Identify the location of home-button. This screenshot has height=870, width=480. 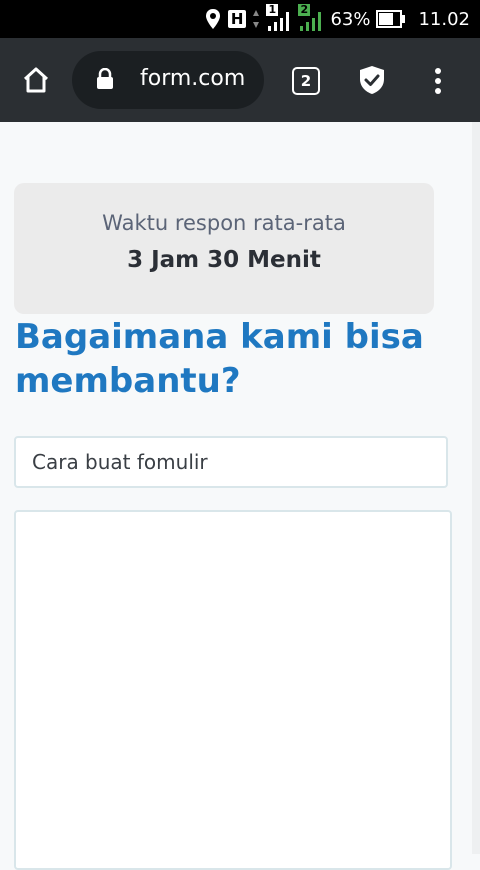
(36, 80).